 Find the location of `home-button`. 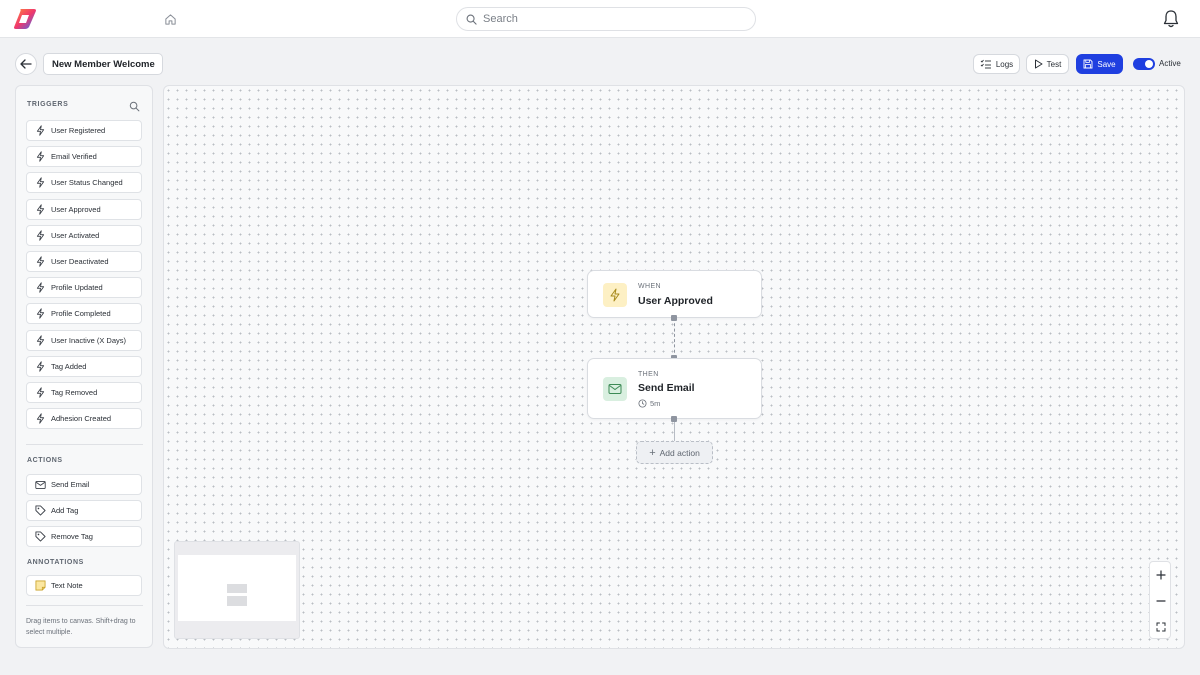

home-button is located at coordinates (170, 19).